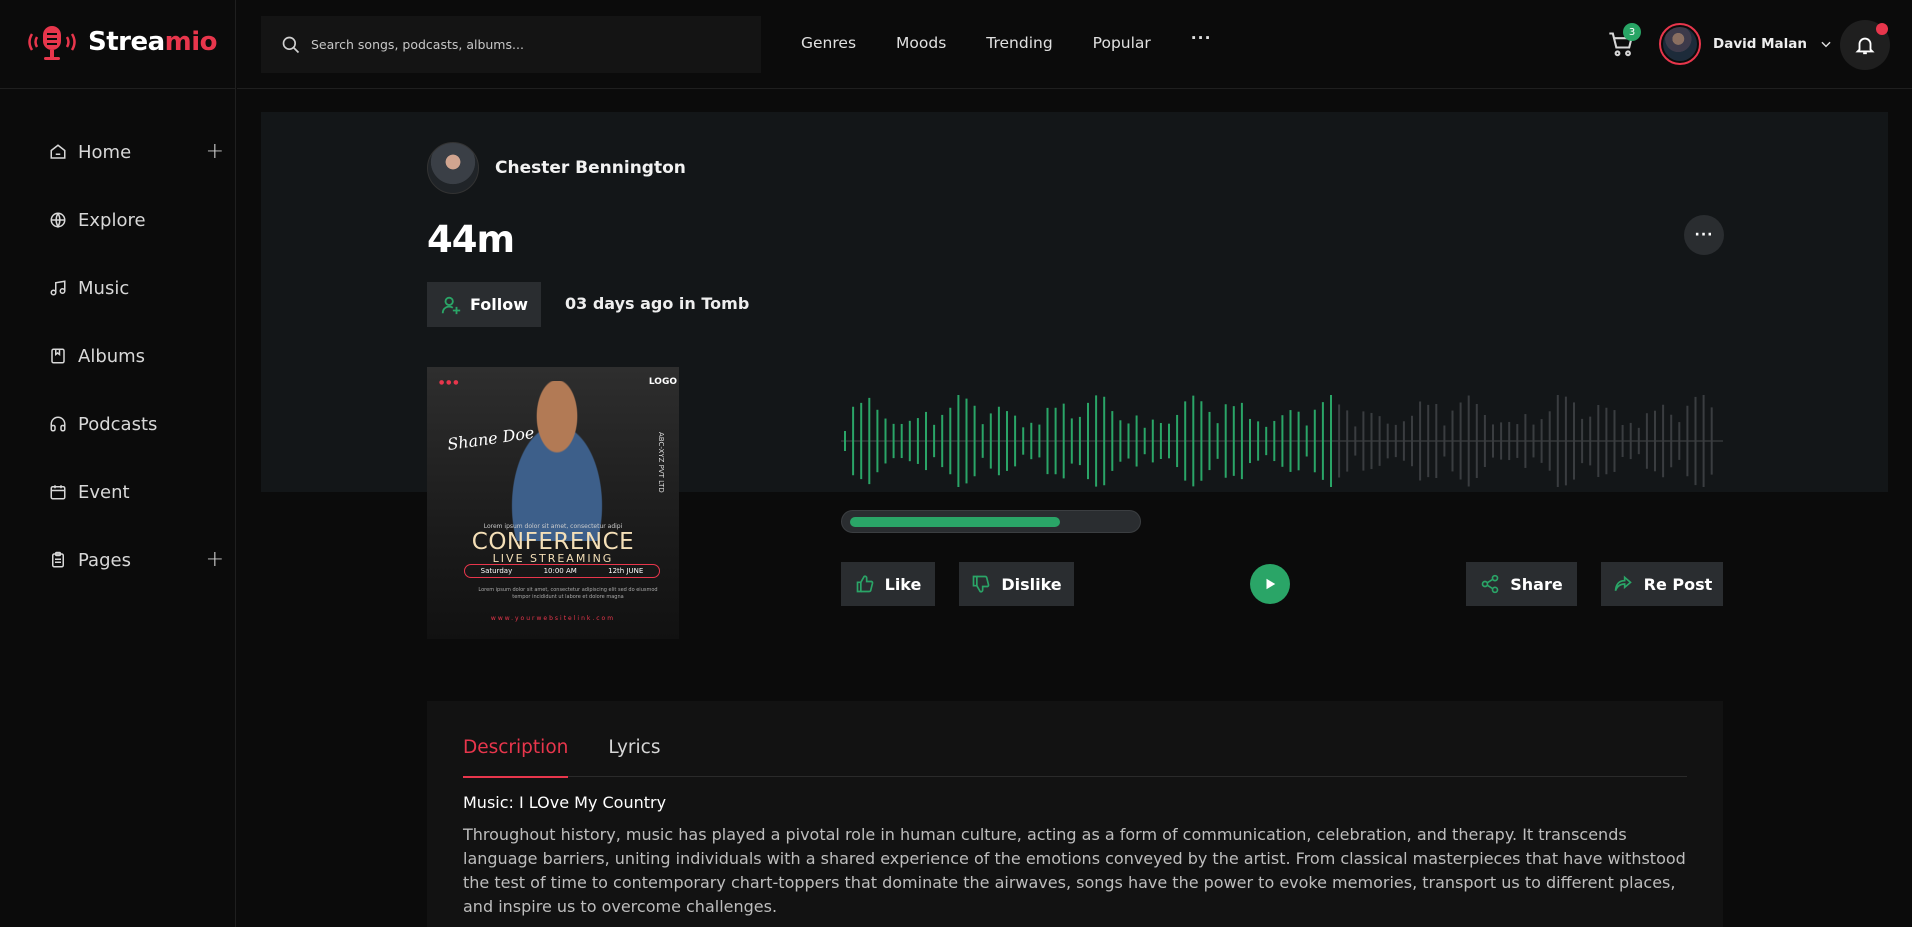 This screenshot has width=1912, height=927. Describe the element at coordinates (921, 43) in the screenshot. I see `nav-moods: Moods` at that location.